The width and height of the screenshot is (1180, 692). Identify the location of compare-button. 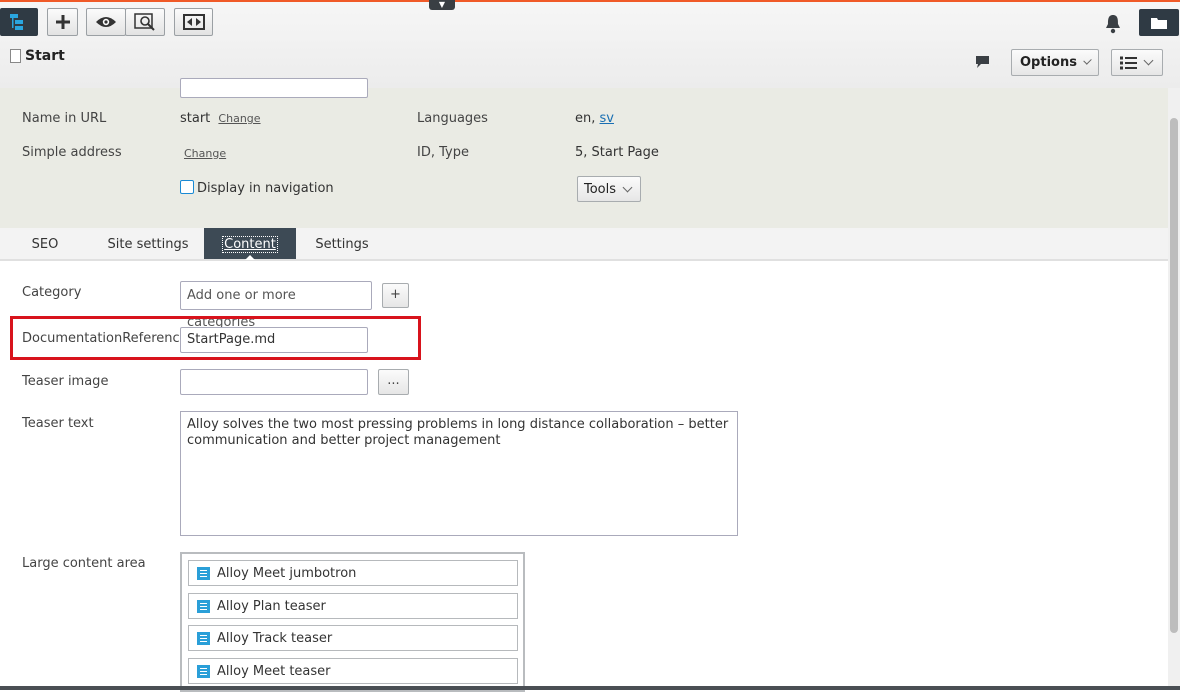
(193, 22).